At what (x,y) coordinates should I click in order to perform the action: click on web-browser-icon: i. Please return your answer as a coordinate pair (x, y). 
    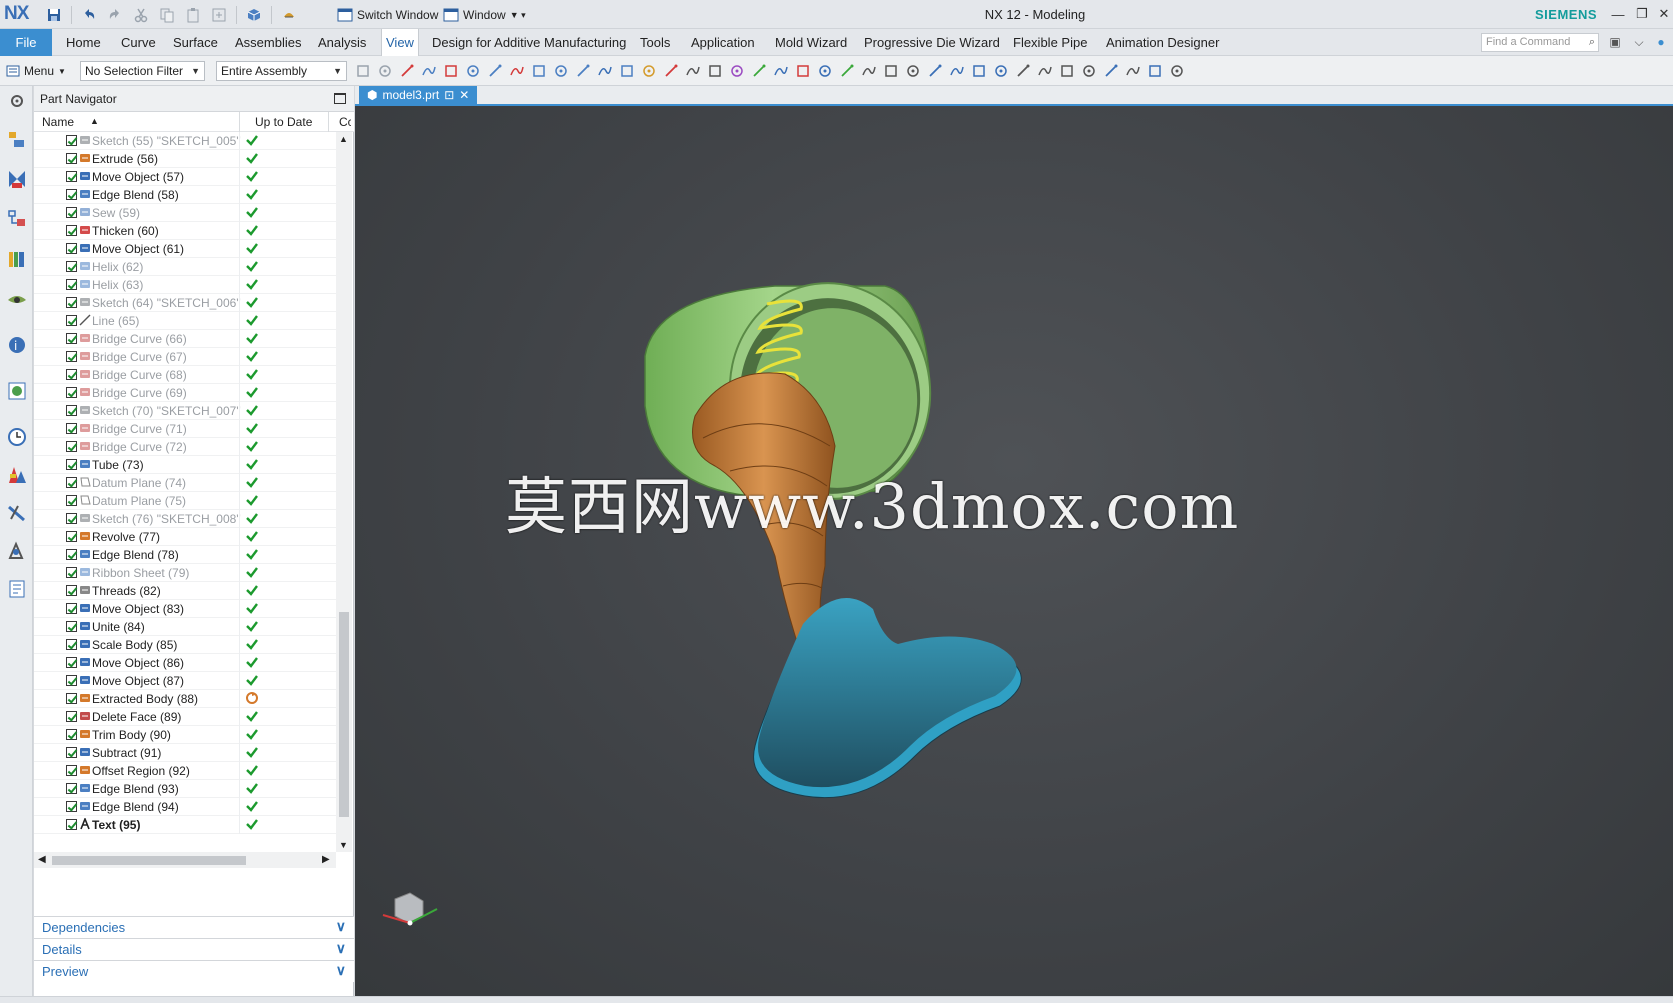
    Looking at the image, I should click on (17, 345).